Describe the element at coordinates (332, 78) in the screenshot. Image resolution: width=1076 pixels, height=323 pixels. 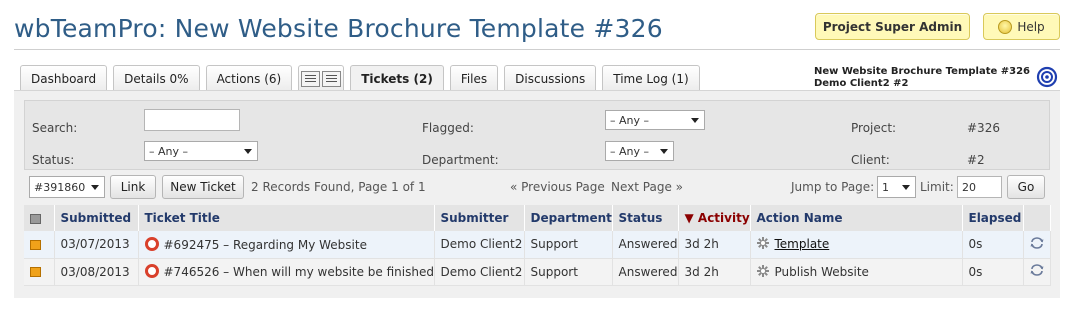
I see `detail-view-icon` at that location.